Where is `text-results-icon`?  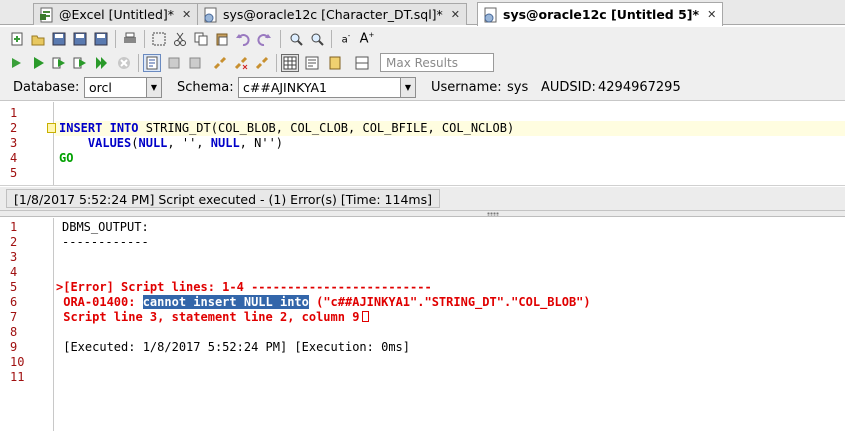 text-results-icon is located at coordinates (312, 63).